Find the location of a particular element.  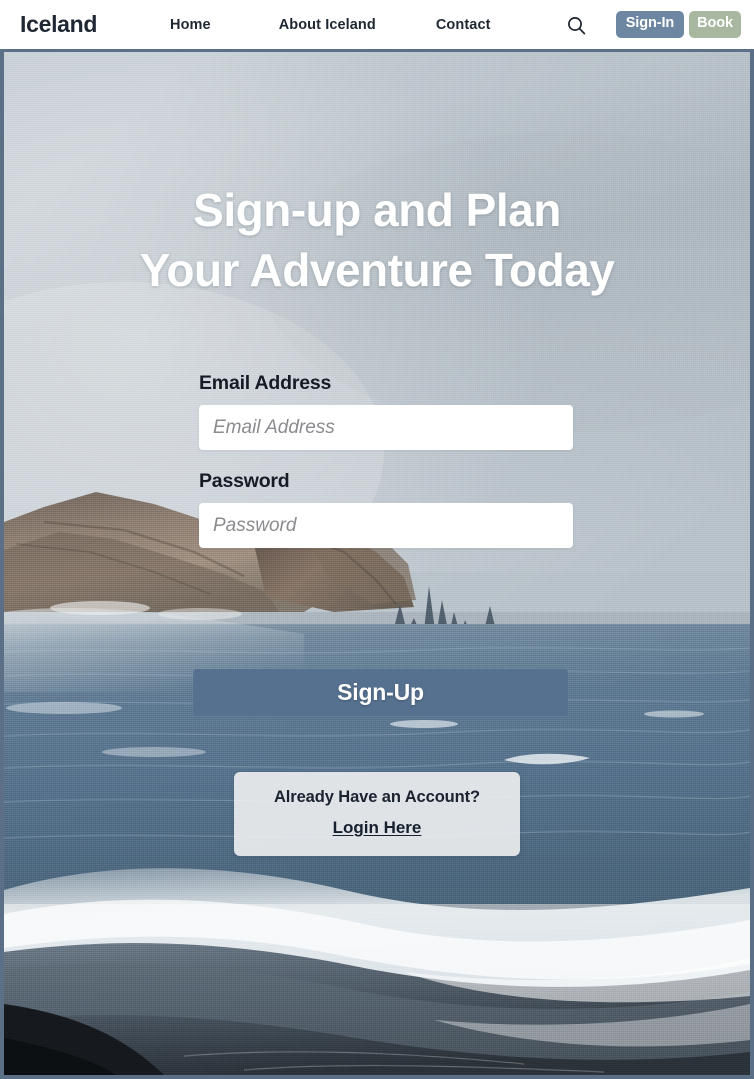

book-button: Book is located at coordinates (715, 24).